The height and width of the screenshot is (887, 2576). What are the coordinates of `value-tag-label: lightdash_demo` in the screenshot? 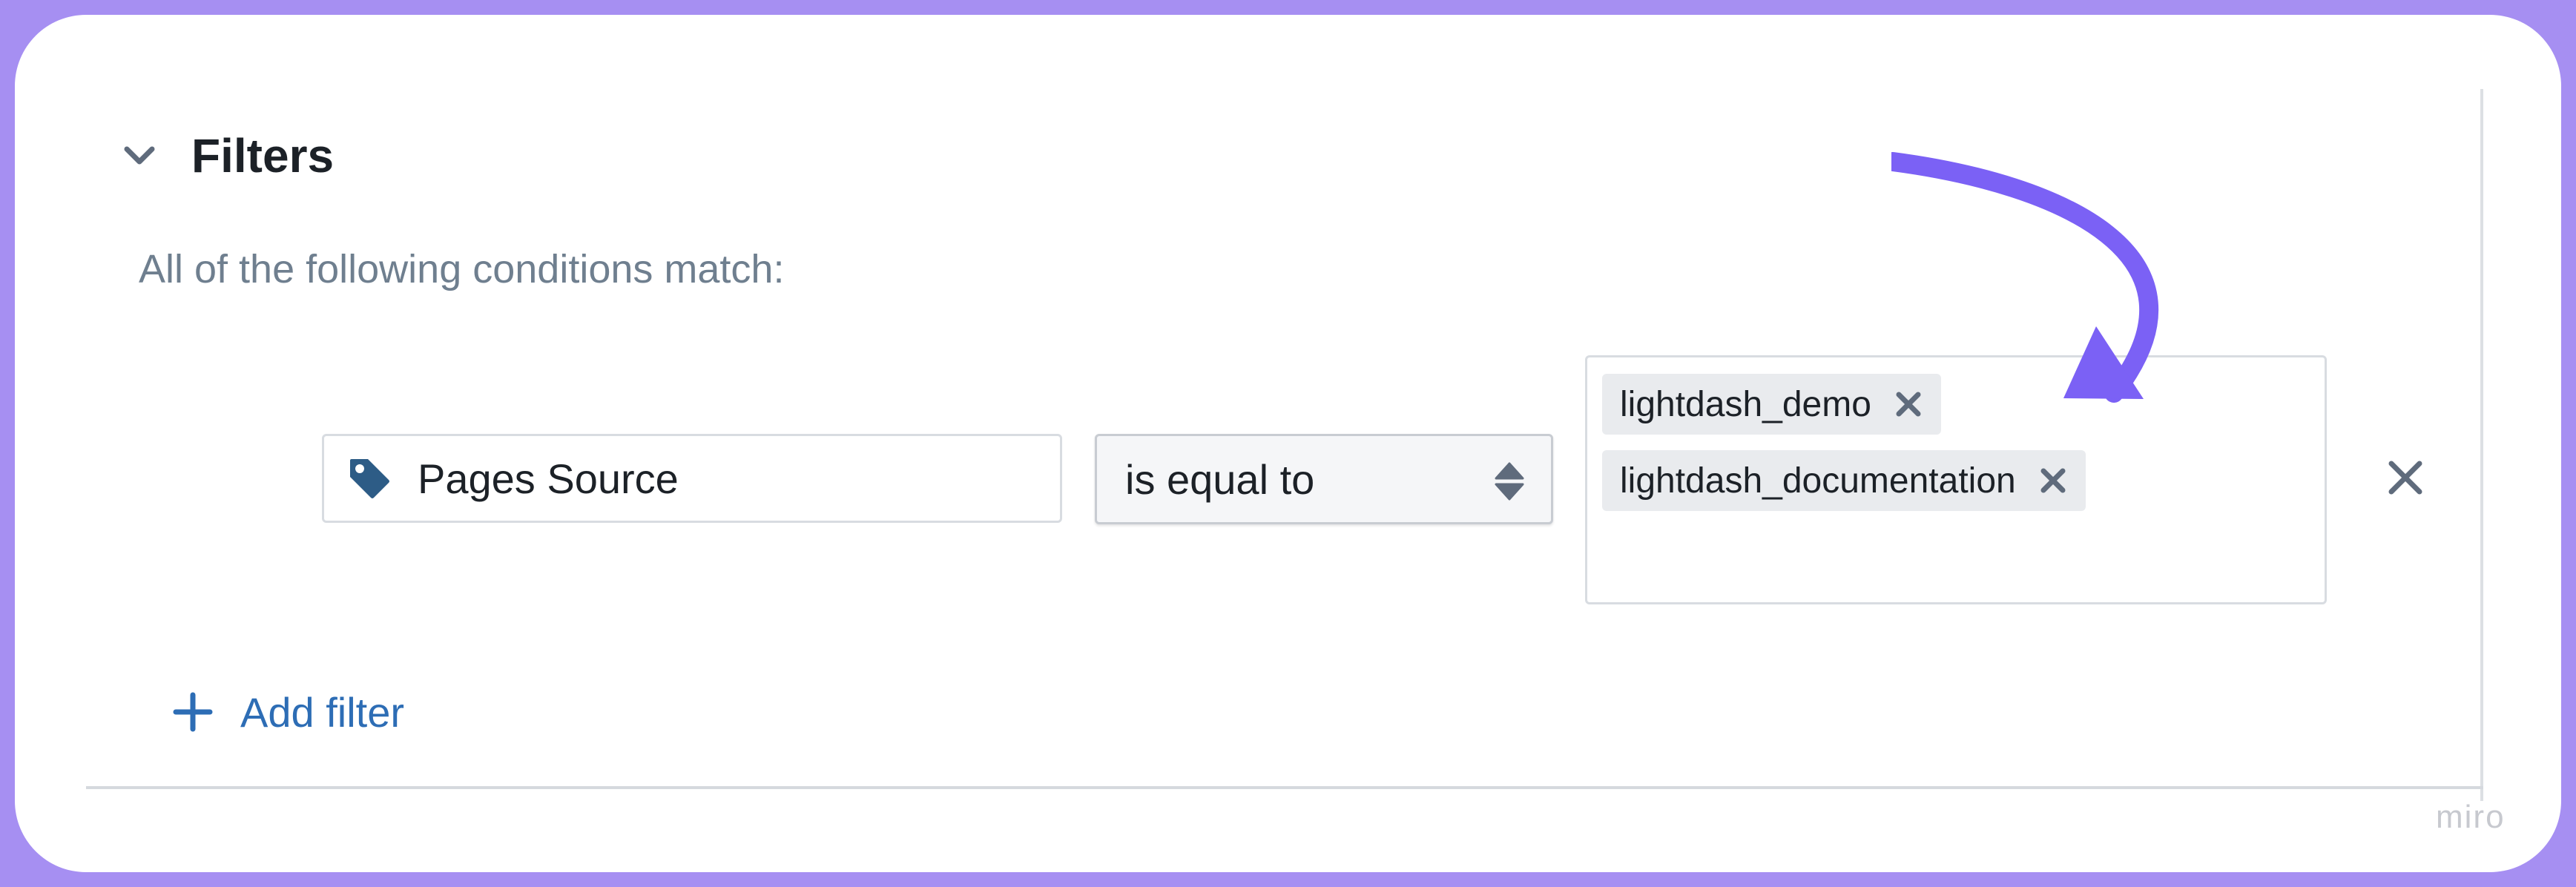 It's located at (1745, 404).